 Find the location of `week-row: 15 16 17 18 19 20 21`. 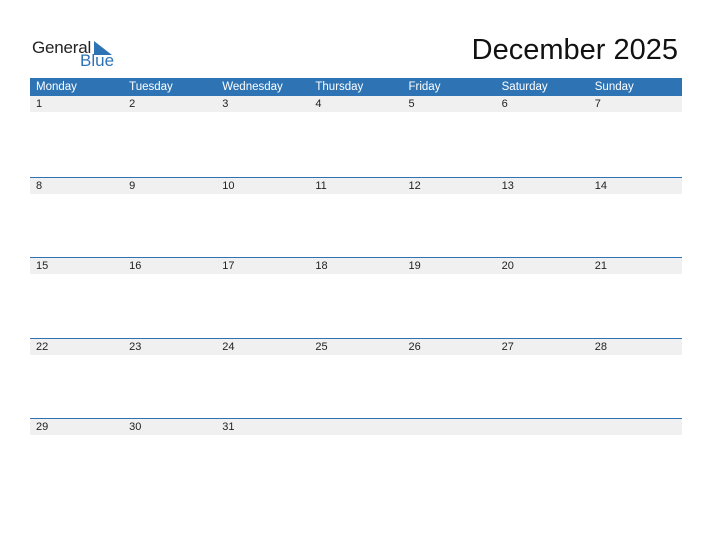

week-row: 15 16 17 18 19 20 21 is located at coordinates (356, 265).